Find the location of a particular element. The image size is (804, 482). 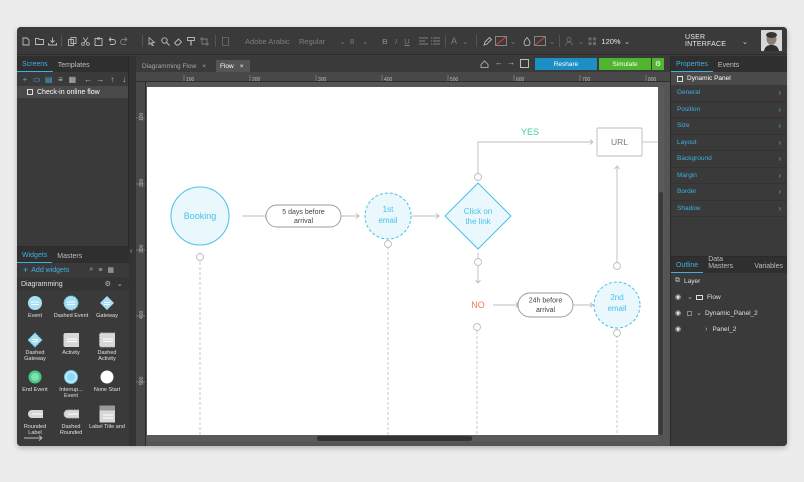

fill-drop-icon is located at coordinates (527, 41).